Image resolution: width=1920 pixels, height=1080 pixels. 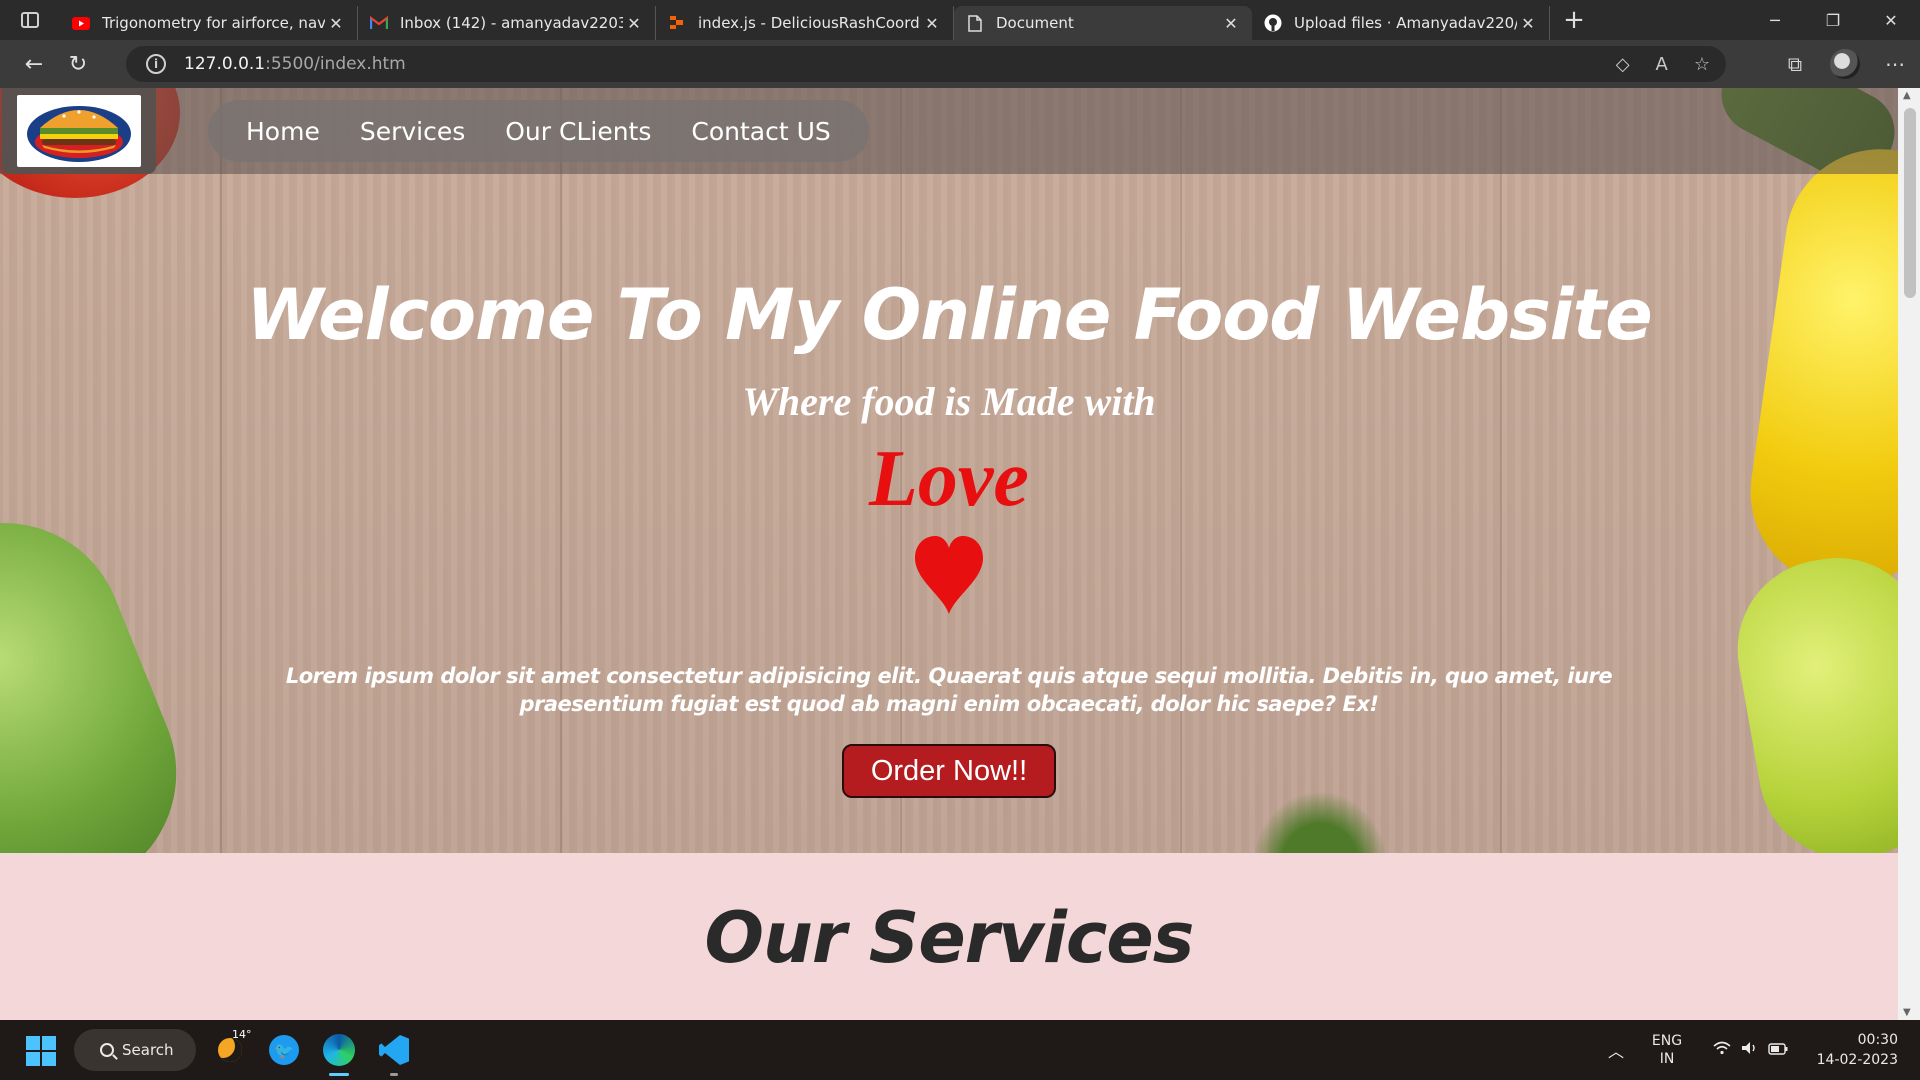 What do you see at coordinates (926, 64) in the screenshot?
I see `address-bar: i 127.0.0.1:5500/index.htm ◇ A ☆` at bounding box center [926, 64].